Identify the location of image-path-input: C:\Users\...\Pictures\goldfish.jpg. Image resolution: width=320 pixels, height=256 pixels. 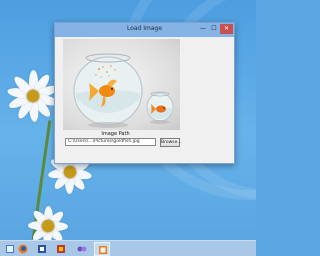
(110, 142).